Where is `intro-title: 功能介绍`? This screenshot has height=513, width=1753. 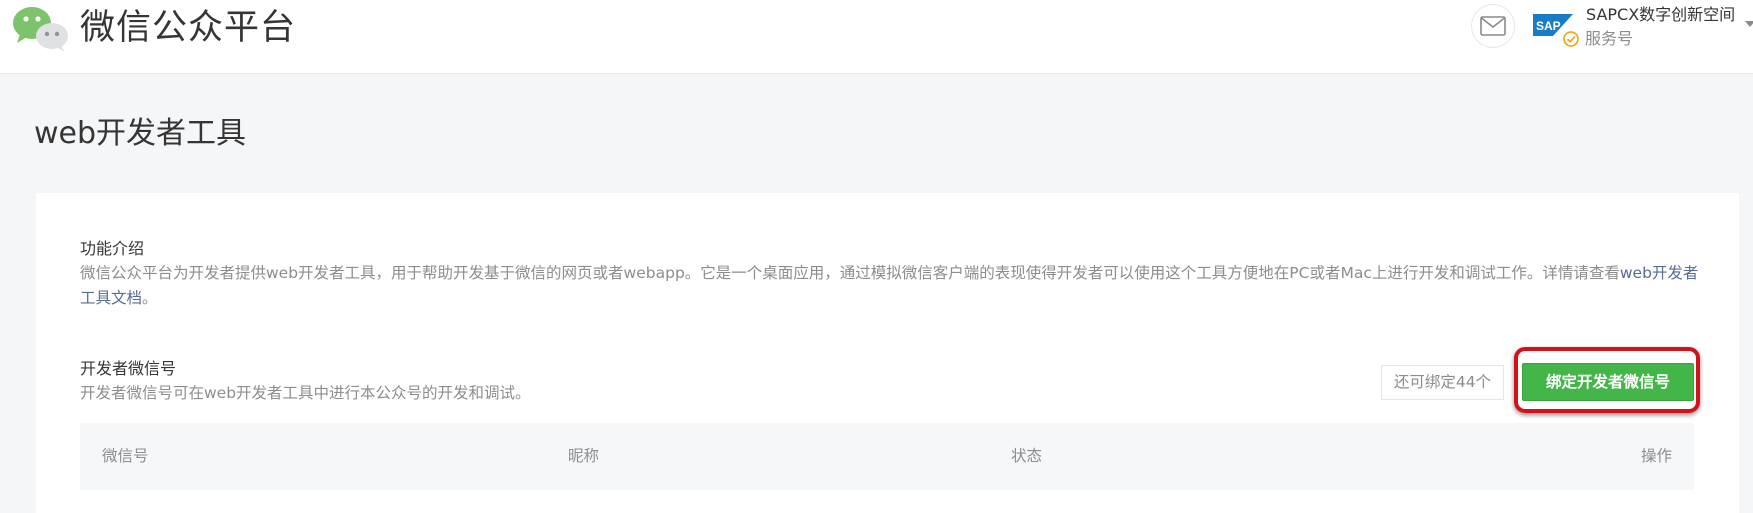 intro-title: 功能介绍 is located at coordinates (112, 248).